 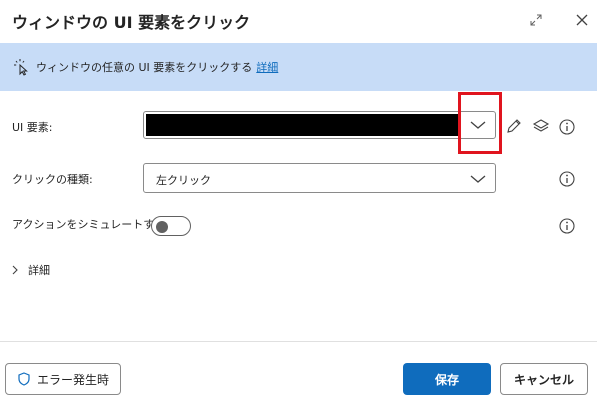 I want to click on ui-element-info, so click(x=567, y=127).